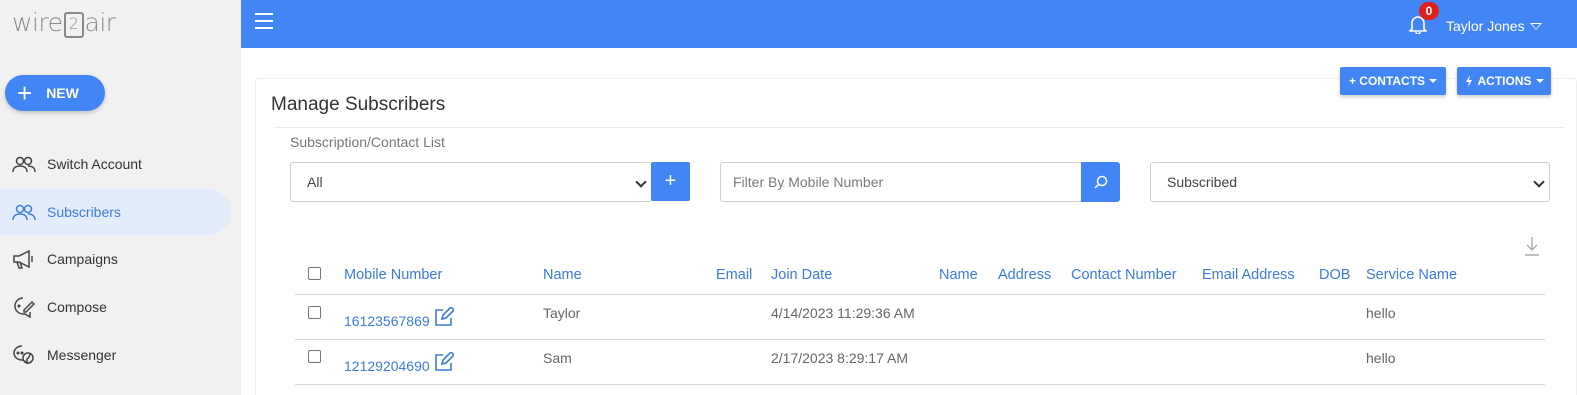 This screenshot has height=395, width=1577. I want to click on status-select: Subscribed, so click(1350, 182).